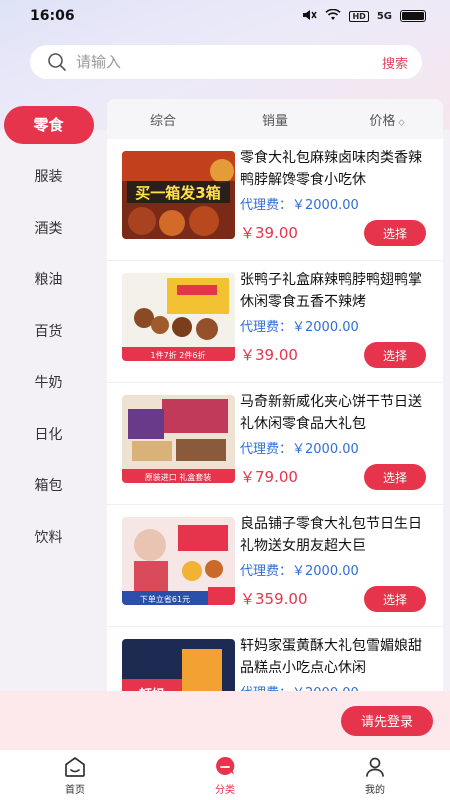  I want to click on sidebar-item-bags: 箱包, so click(48, 486).